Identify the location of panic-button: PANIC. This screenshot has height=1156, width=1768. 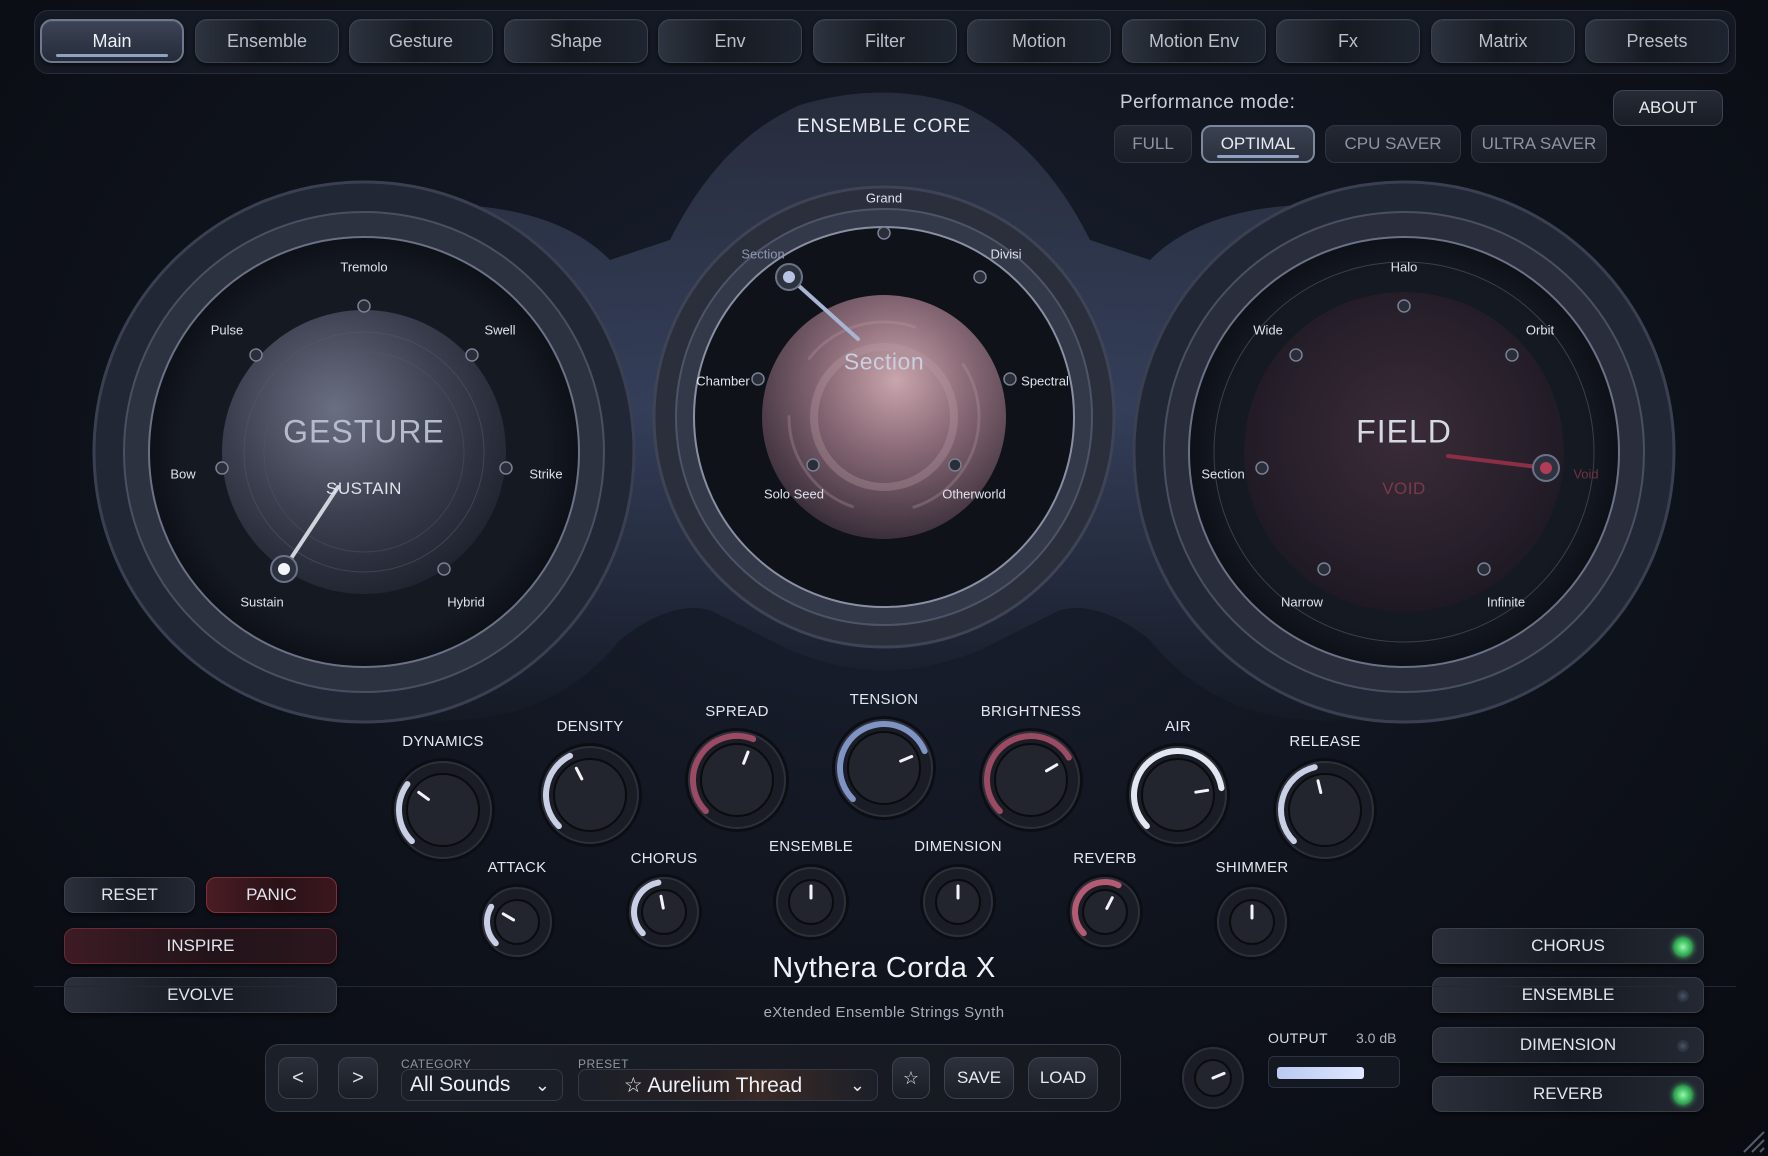
(271, 895).